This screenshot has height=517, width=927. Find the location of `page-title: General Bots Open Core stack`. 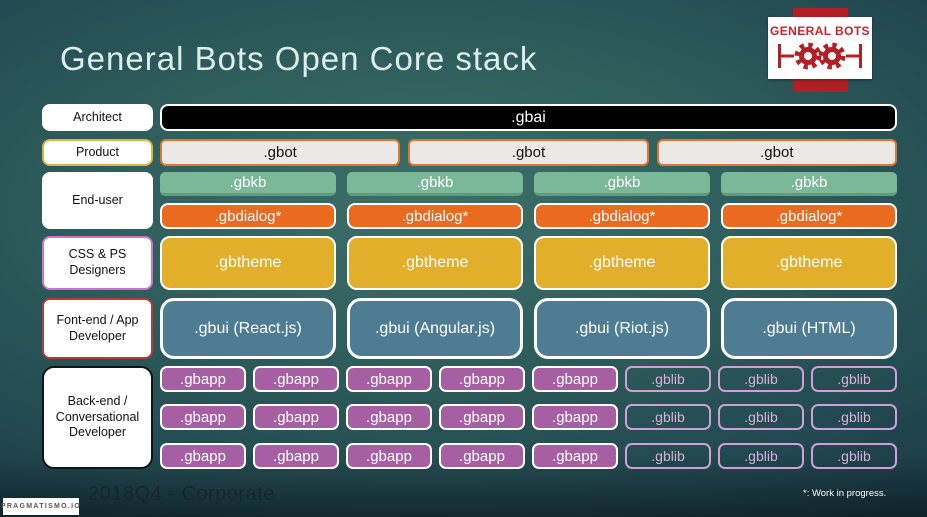

page-title: General Bots Open Core stack is located at coordinates (299, 58).